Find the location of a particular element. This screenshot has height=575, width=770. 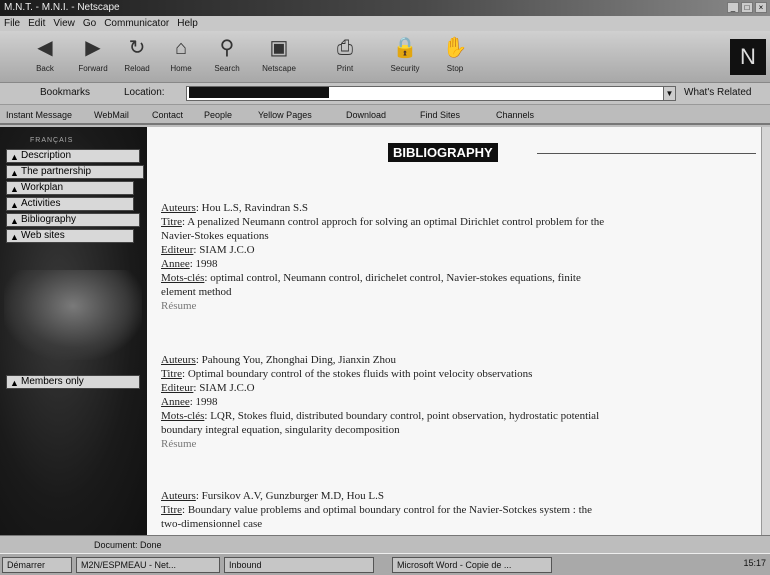

search-icon: ⚲ is located at coordinates (227, 48).